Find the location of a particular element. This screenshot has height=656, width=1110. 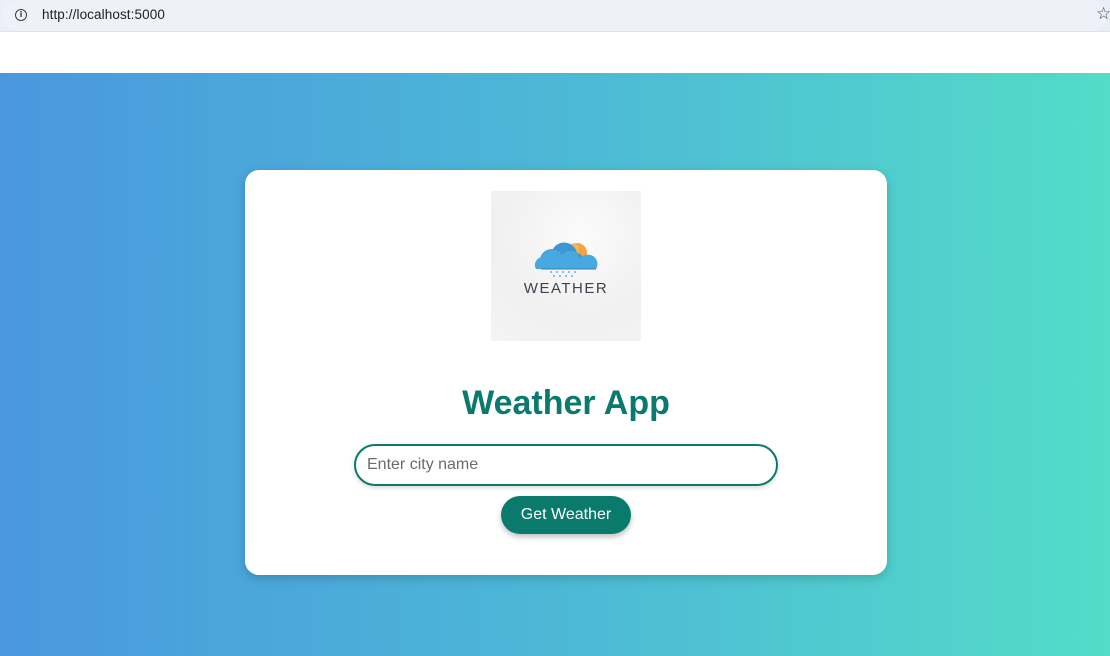

weather-logo-image: WEATHER is located at coordinates (566, 266).